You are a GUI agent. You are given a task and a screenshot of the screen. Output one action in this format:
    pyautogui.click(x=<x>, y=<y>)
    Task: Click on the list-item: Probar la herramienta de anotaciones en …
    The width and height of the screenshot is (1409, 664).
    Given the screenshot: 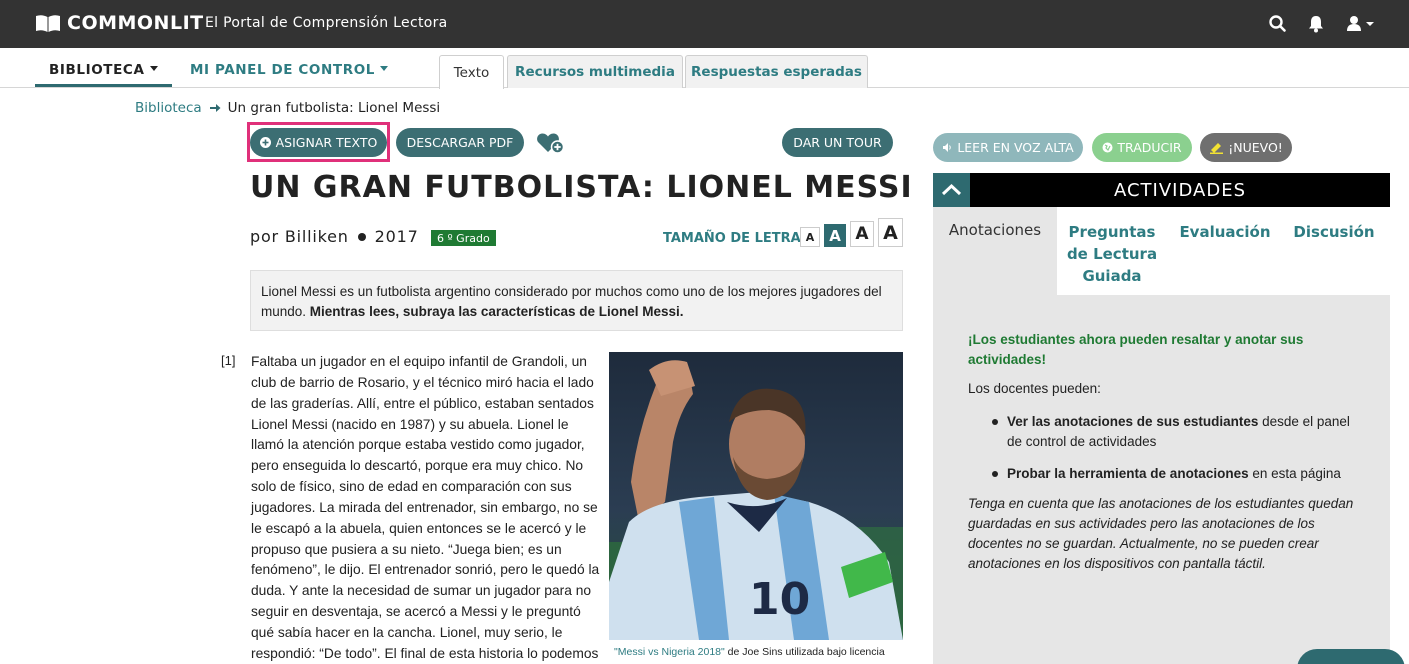 What is the action you would take?
    pyautogui.click(x=1175, y=474)
    